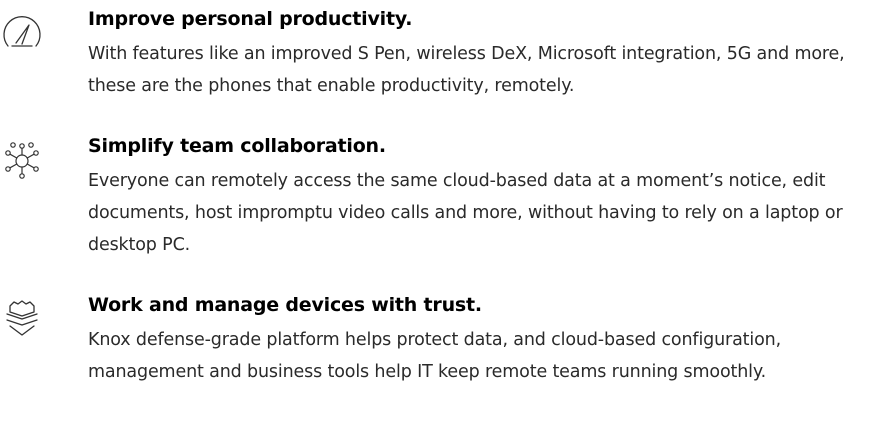  I want to click on feature-title: Simplify team collaboration., so click(237, 146).